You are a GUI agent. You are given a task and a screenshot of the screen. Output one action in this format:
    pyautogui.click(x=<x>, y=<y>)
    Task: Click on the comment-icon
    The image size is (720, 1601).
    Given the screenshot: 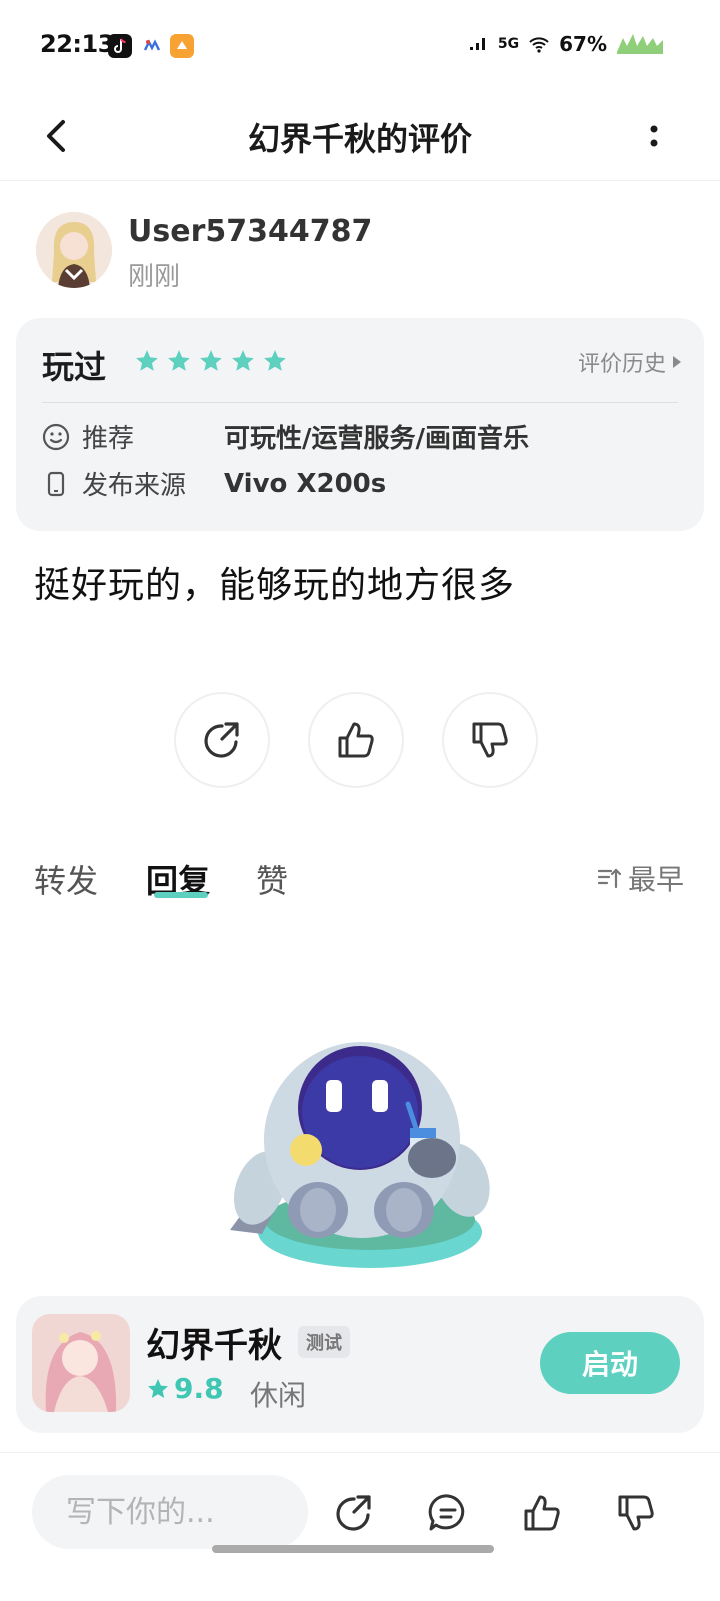 What is the action you would take?
    pyautogui.click(x=446, y=1512)
    